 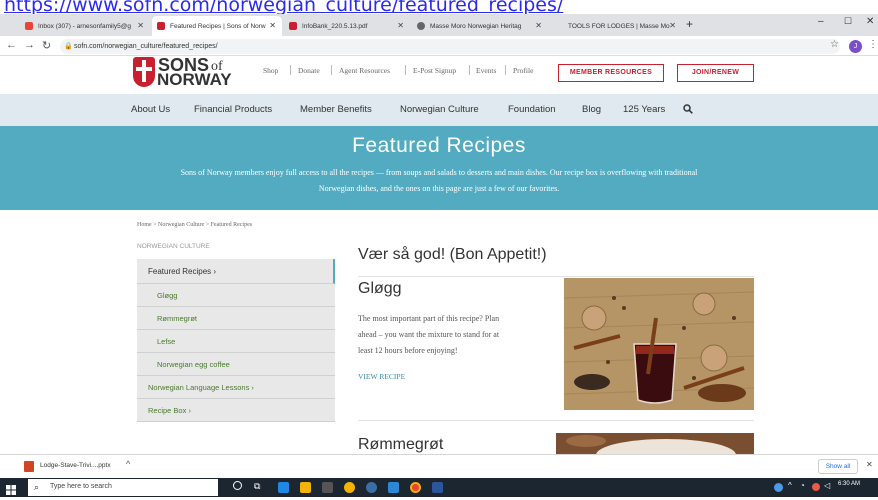 I want to click on window-close-icon: ✕, so click(x=870, y=21).